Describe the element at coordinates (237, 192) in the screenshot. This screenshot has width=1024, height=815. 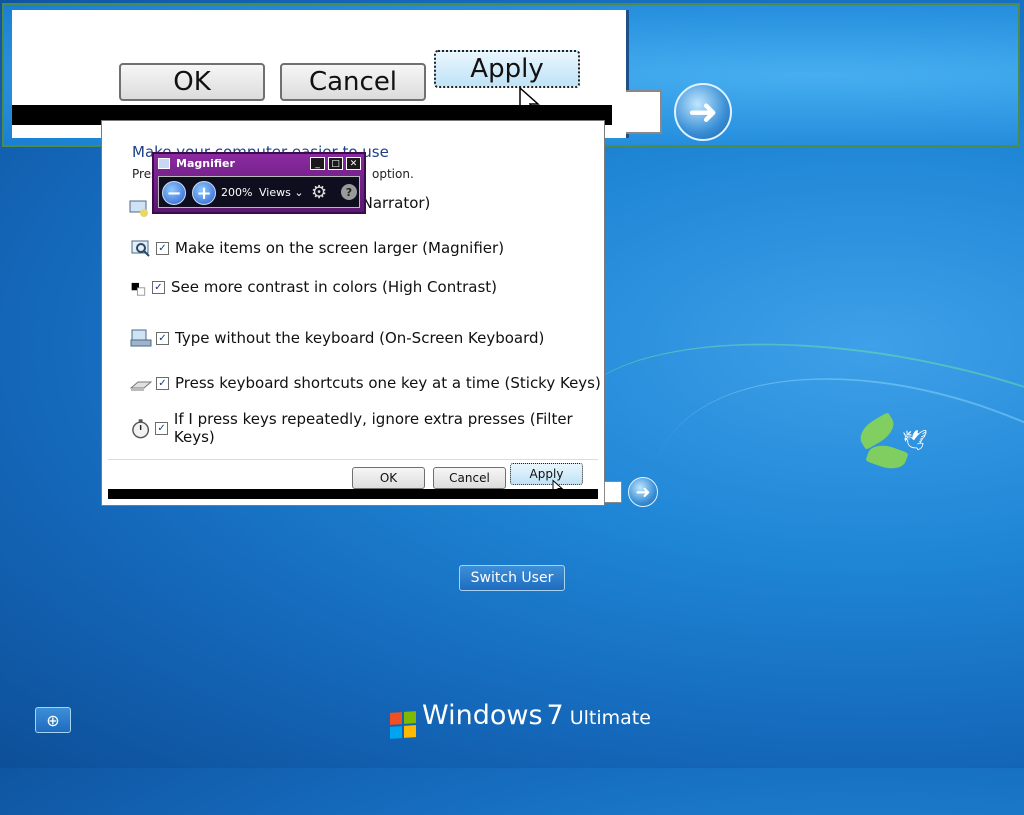
I see `zoom-level: 200%` at that location.